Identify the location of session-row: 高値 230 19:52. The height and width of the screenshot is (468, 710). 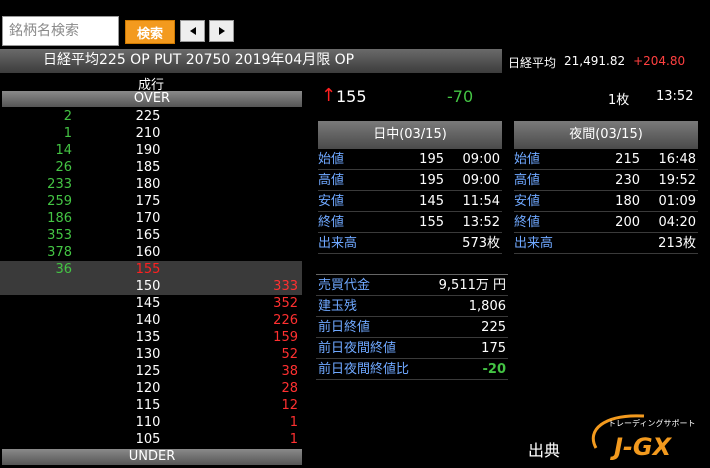
(606, 180).